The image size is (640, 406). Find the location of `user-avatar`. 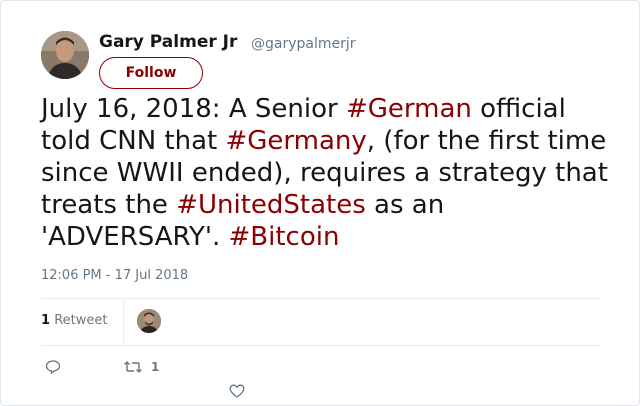

user-avatar is located at coordinates (65, 55).